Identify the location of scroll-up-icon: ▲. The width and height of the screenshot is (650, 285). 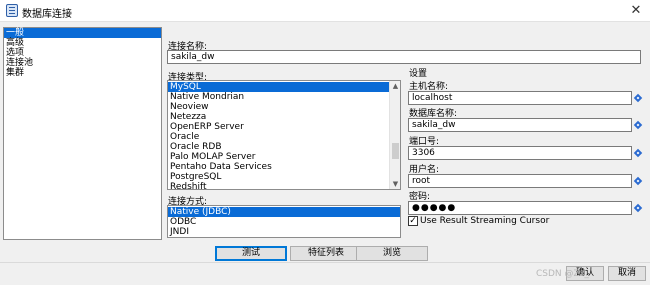
(395, 86).